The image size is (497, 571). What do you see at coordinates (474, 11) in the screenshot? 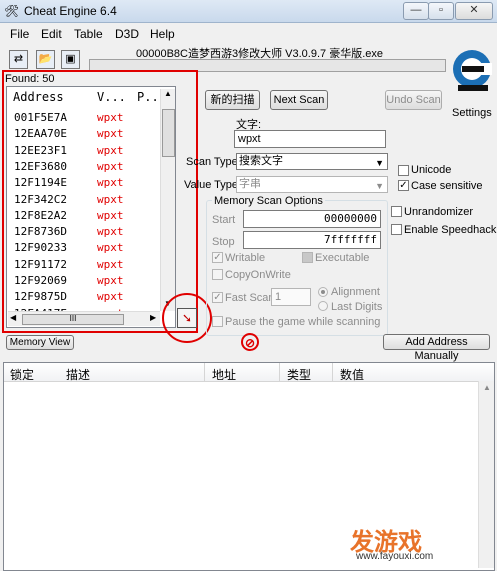
I see `close-button: ✕` at bounding box center [474, 11].